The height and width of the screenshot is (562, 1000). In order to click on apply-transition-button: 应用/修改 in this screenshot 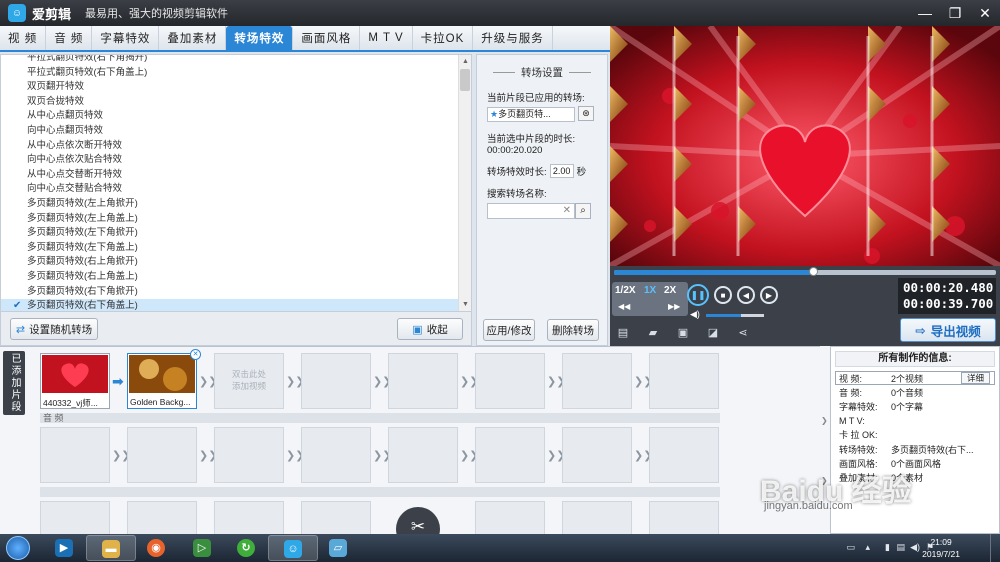, I will do `click(509, 330)`.